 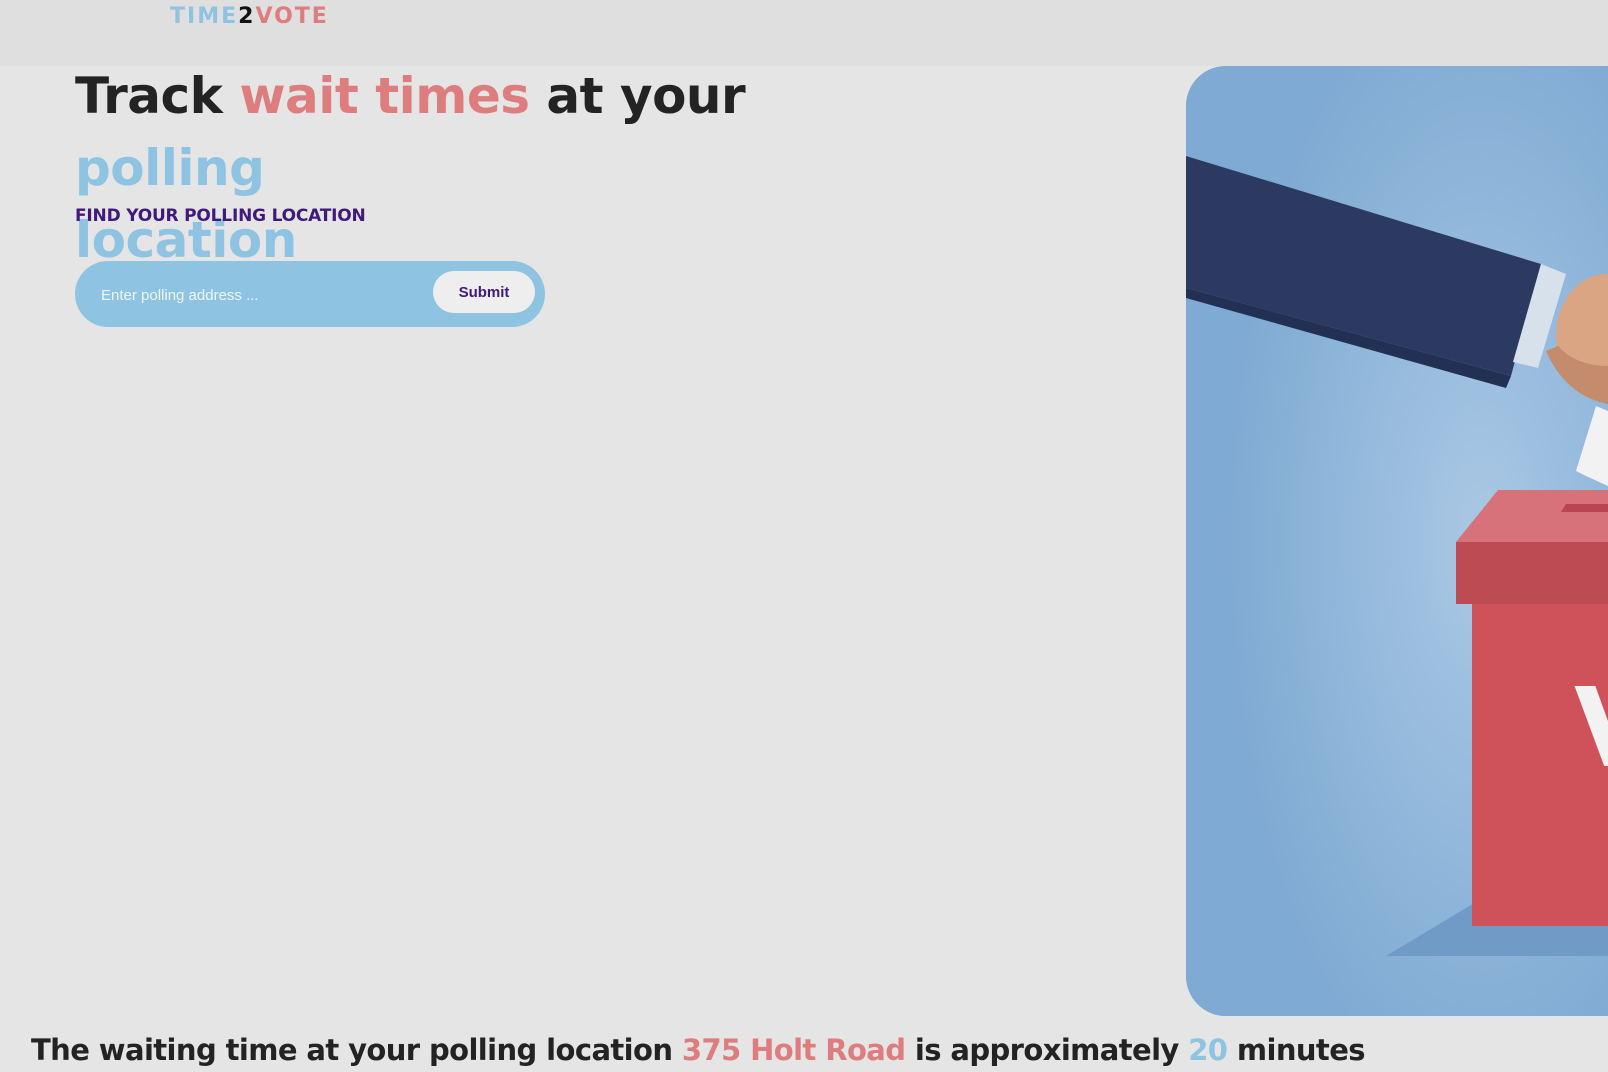 What do you see at coordinates (1047, 1050) in the screenshot?
I see `result-middle: is approximately` at bounding box center [1047, 1050].